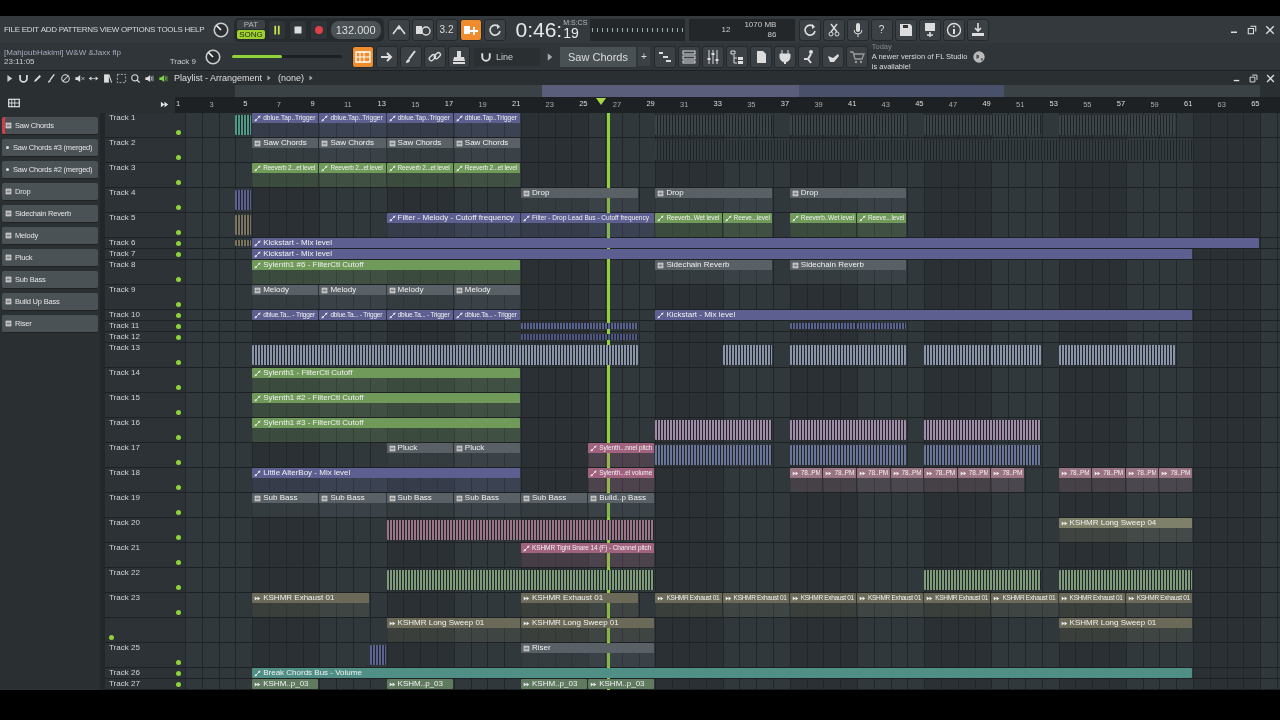 This screenshot has height=720, width=1280. What do you see at coordinates (9, 78) in the screenshot?
I see `play-icon` at bounding box center [9, 78].